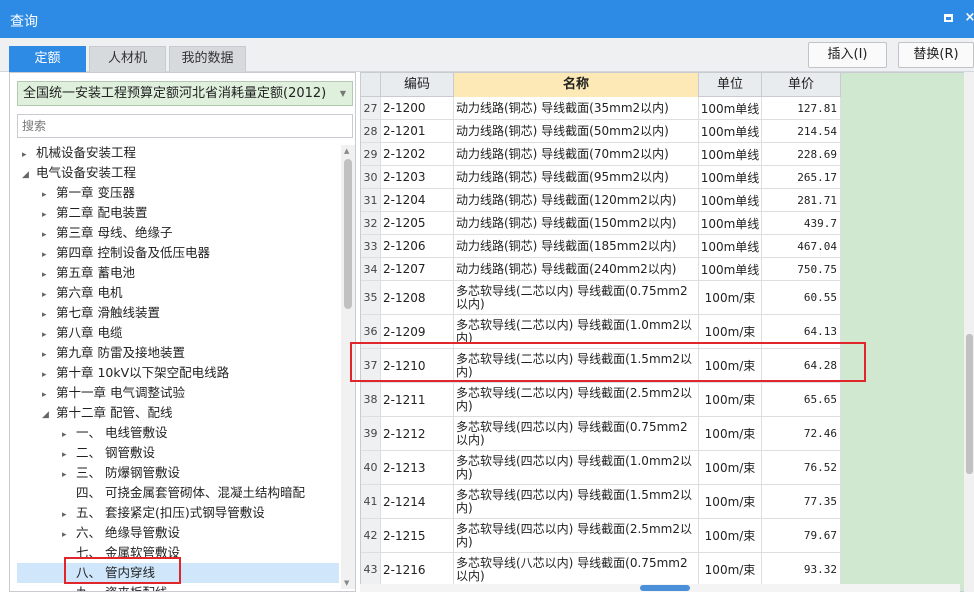 Image resolution: width=974 pixels, height=596 pixels. Describe the element at coordinates (185, 126) in the screenshot. I see `search-input` at that location.